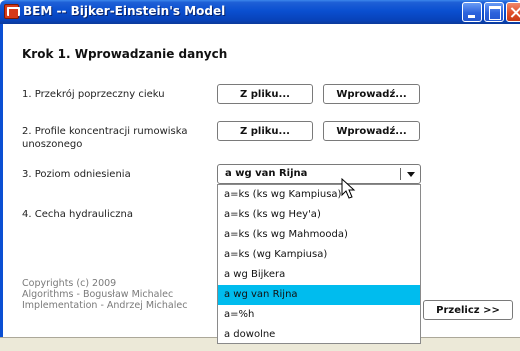 The image size is (520, 351). Describe the element at coordinates (105, 305) in the screenshot. I see `implementation-credit: Implementation - Andrzej Michalec` at that location.